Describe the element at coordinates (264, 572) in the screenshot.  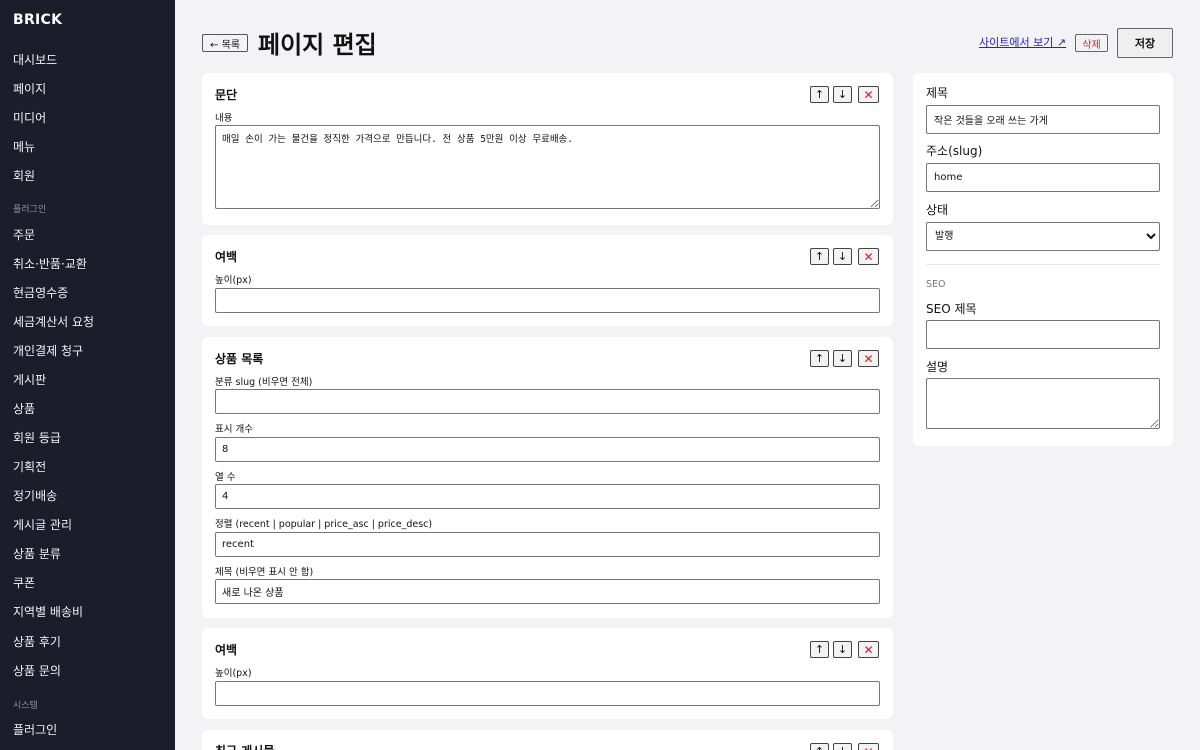
I see `list-title-label: 제목 (비우면 표시 안 함)` at that location.